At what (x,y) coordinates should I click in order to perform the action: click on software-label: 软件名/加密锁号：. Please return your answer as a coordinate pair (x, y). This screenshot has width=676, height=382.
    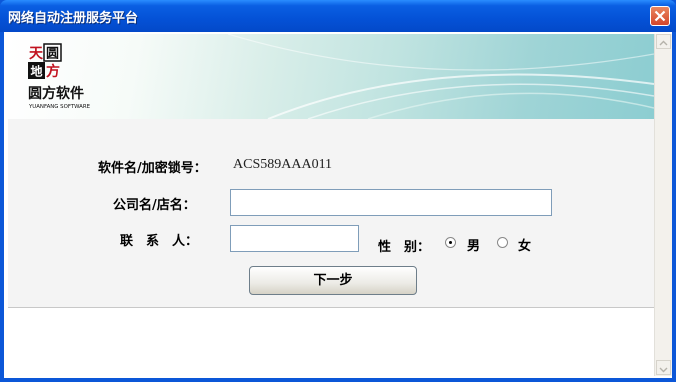
    Looking at the image, I should click on (152, 168).